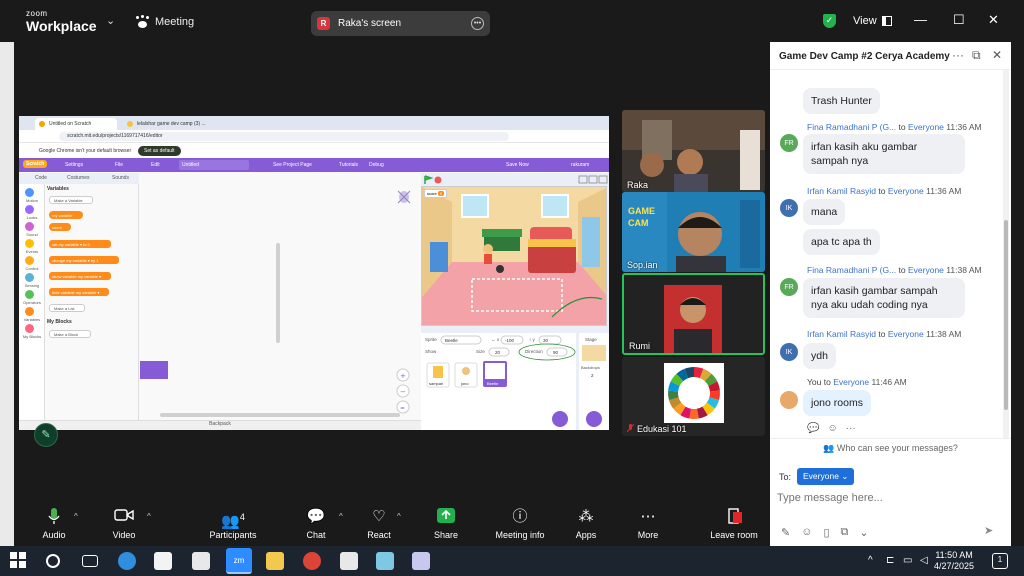 The height and width of the screenshot is (576, 1024). Describe the element at coordinates (734, 524) in the screenshot. I see `leave-room-button: Leave room` at that location.